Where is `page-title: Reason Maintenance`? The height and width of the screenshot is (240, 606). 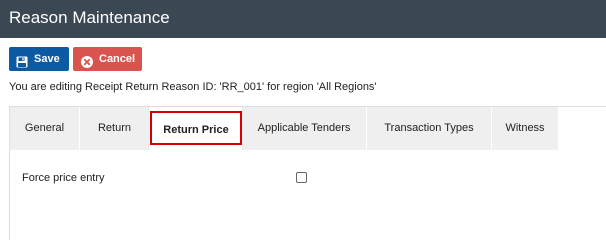 page-title: Reason Maintenance is located at coordinates (89, 17).